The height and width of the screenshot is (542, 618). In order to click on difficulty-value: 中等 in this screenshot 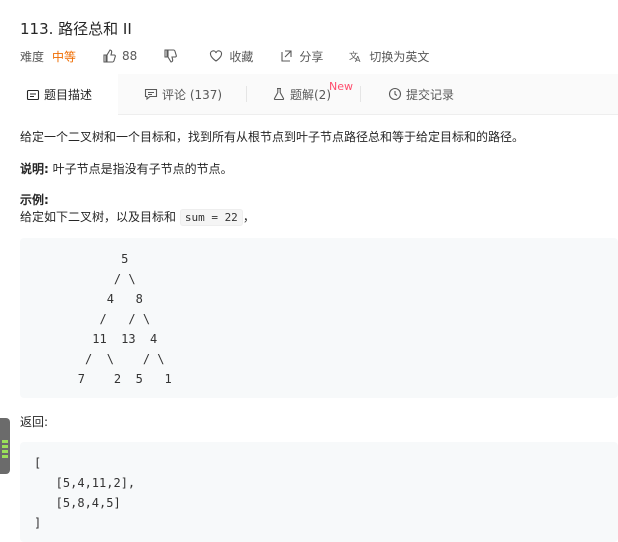, I will do `click(64, 56)`.